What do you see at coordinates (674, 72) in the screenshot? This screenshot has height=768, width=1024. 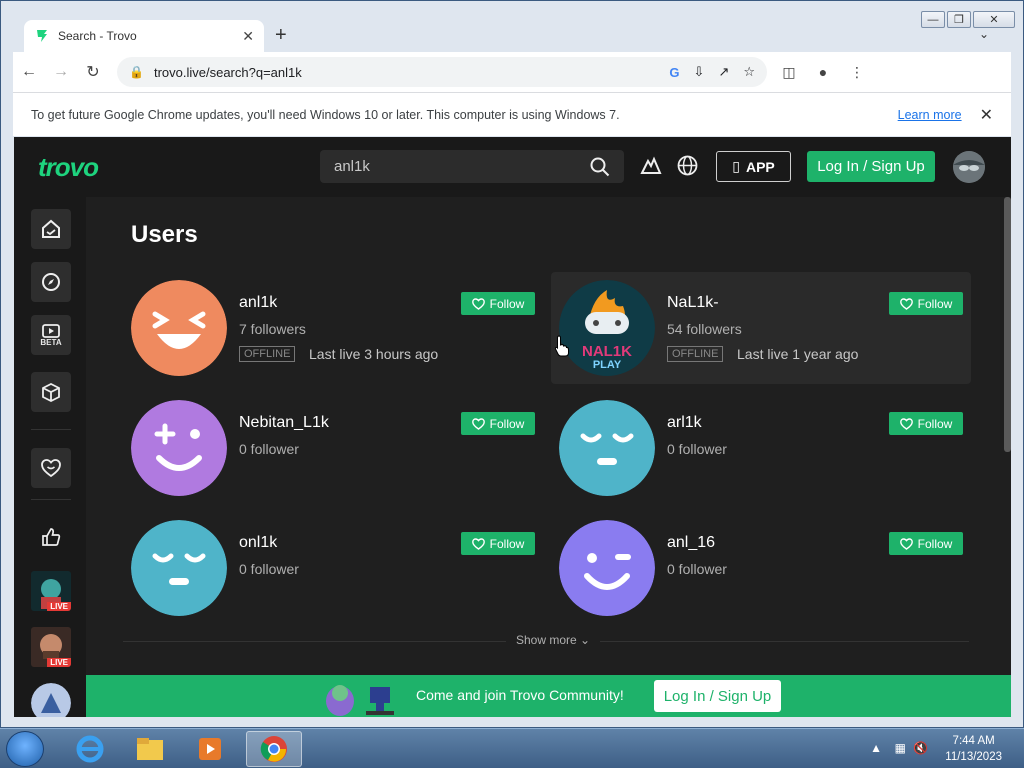 I see `google-icon: G` at bounding box center [674, 72].